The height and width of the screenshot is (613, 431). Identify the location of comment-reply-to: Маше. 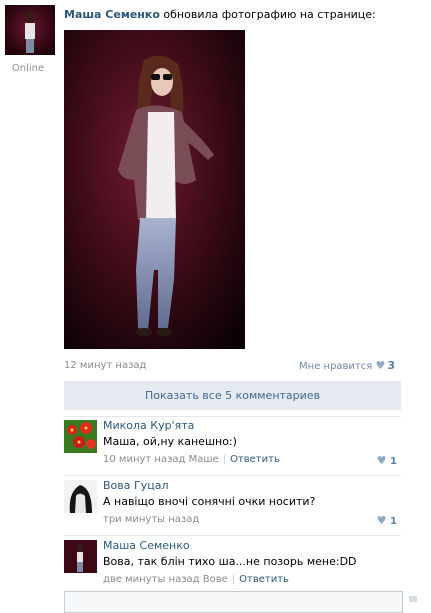
(204, 459).